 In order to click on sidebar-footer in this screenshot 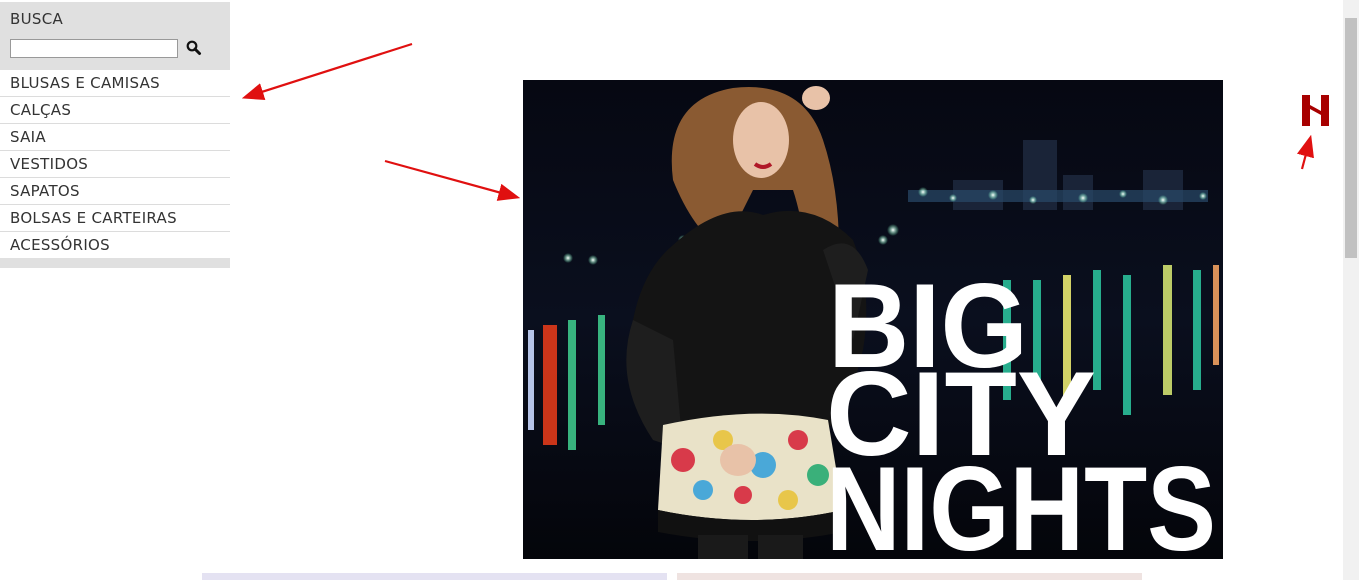, I will do `click(115, 263)`.